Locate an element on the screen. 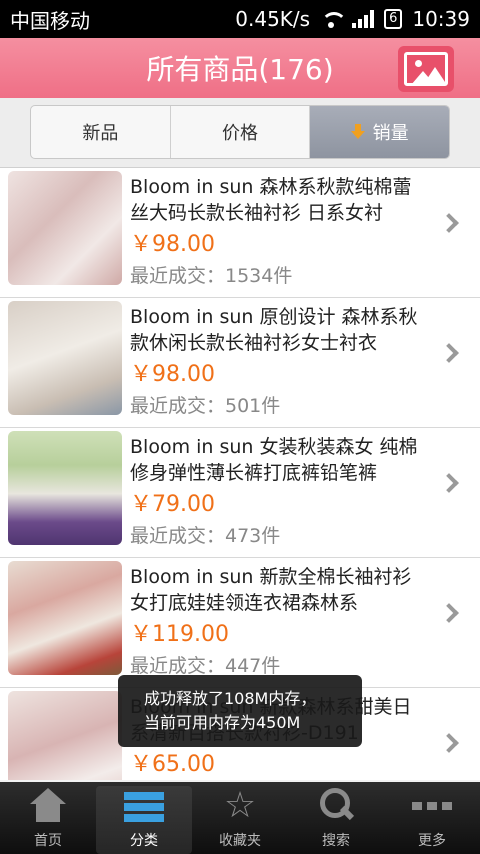 This screenshot has height=854, width=480. battery-icon: 6 is located at coordinates (393, 19).